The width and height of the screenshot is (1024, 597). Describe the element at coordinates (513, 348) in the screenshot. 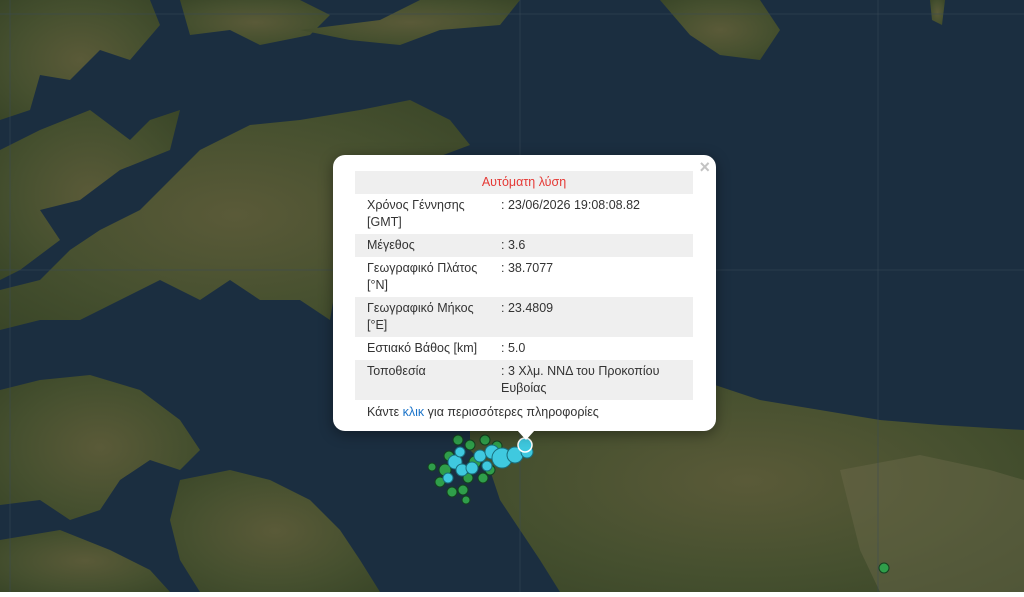

I see `row-value: : 5.0` at that location.